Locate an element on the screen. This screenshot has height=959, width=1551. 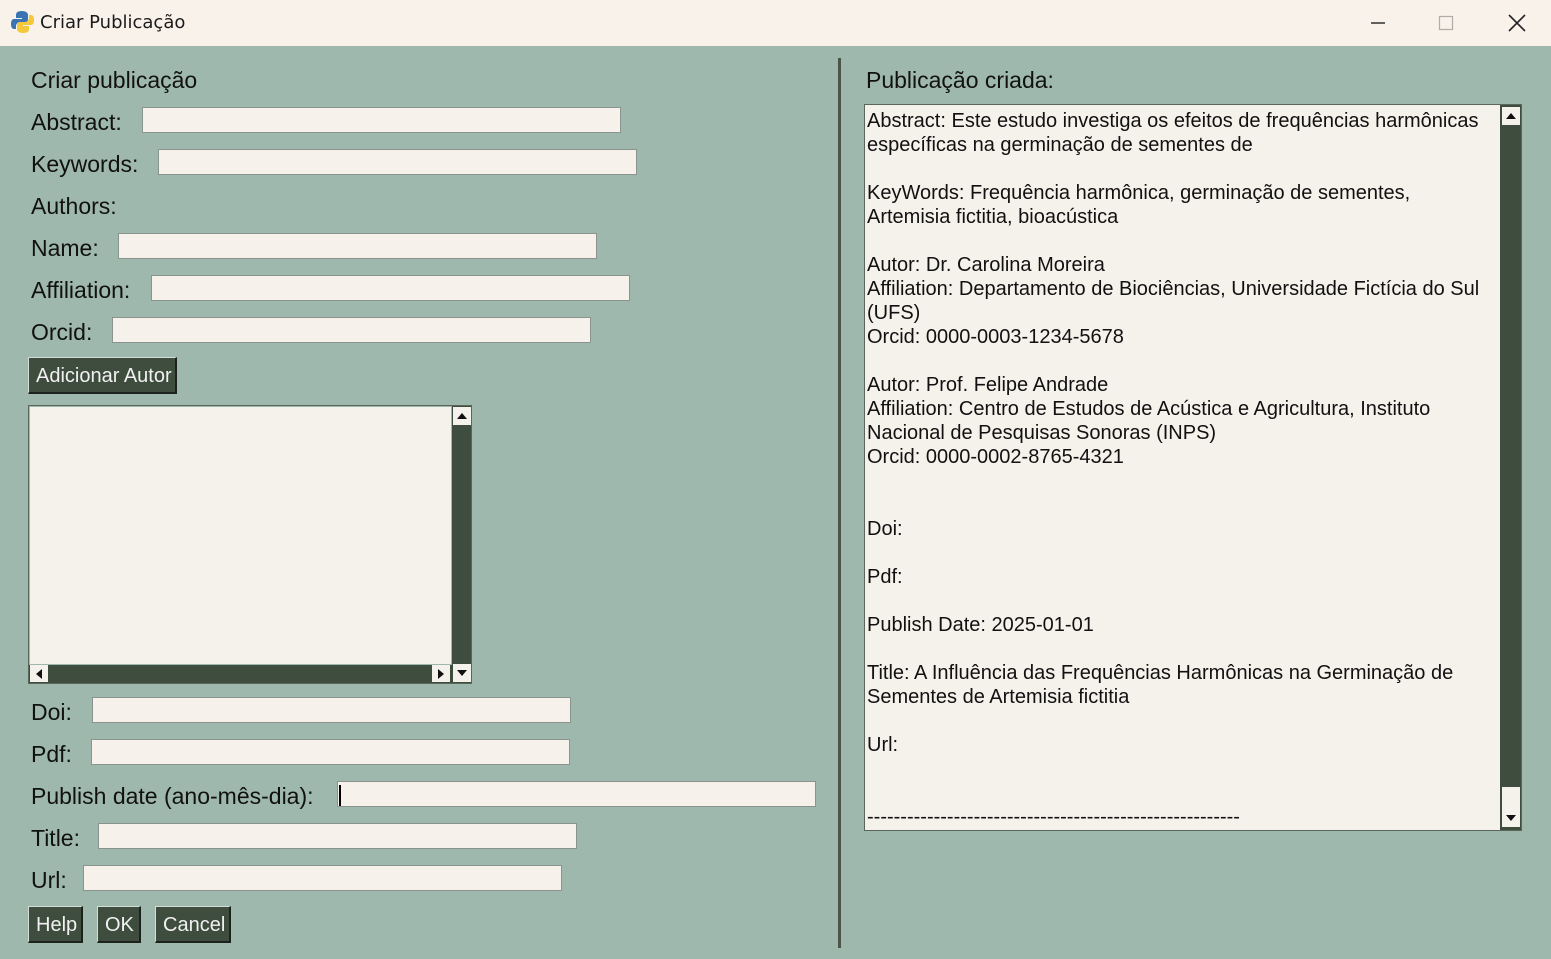
minimize-icon is located at coordinates (1378, 23).